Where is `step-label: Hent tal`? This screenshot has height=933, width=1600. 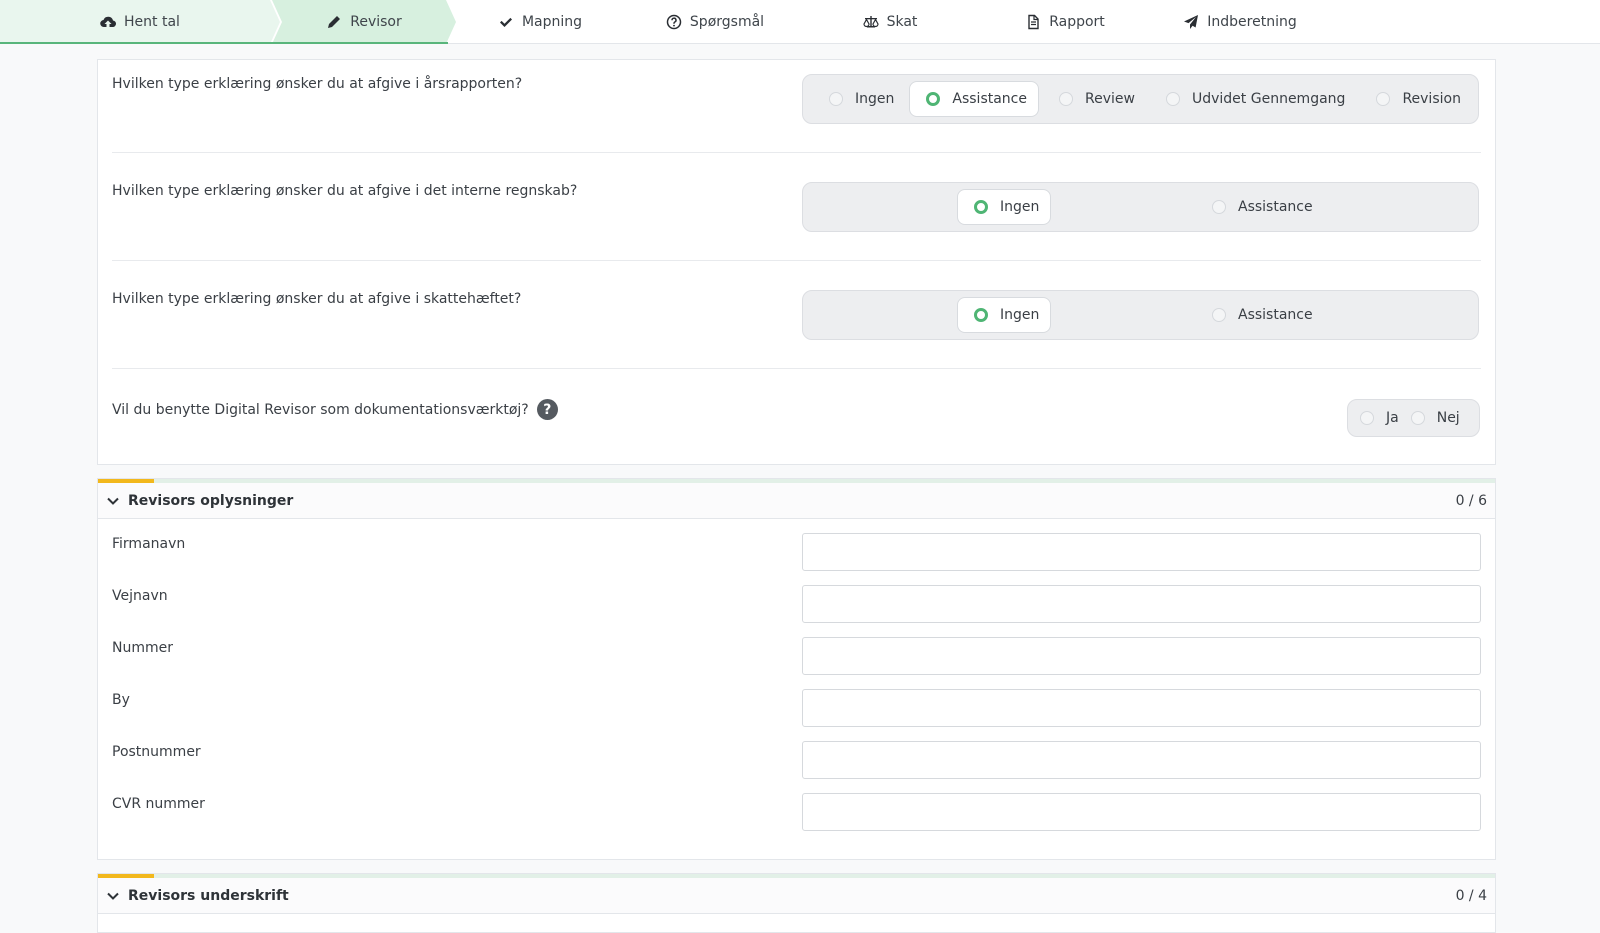 step-label: Hent tal is located at coordinates (152, 22).